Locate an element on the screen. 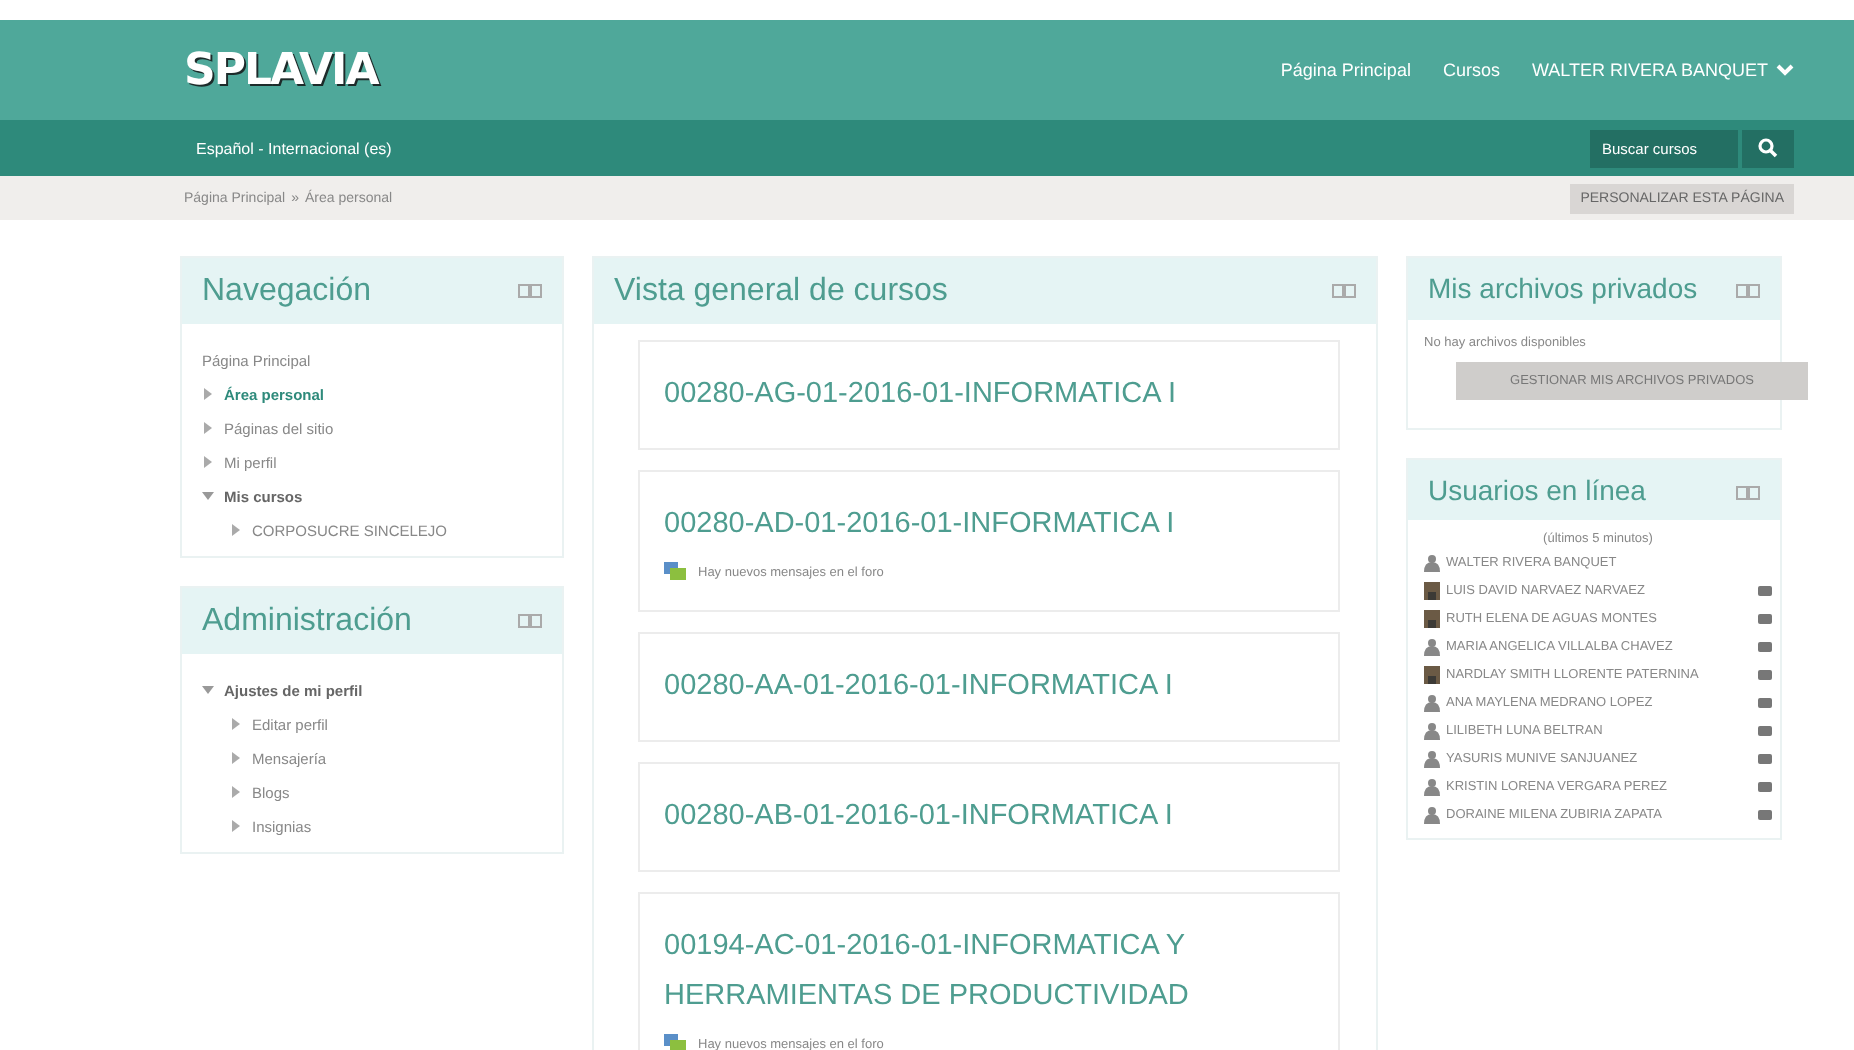  block-title: Vista general de cursos is located at coordinates (781, 292).